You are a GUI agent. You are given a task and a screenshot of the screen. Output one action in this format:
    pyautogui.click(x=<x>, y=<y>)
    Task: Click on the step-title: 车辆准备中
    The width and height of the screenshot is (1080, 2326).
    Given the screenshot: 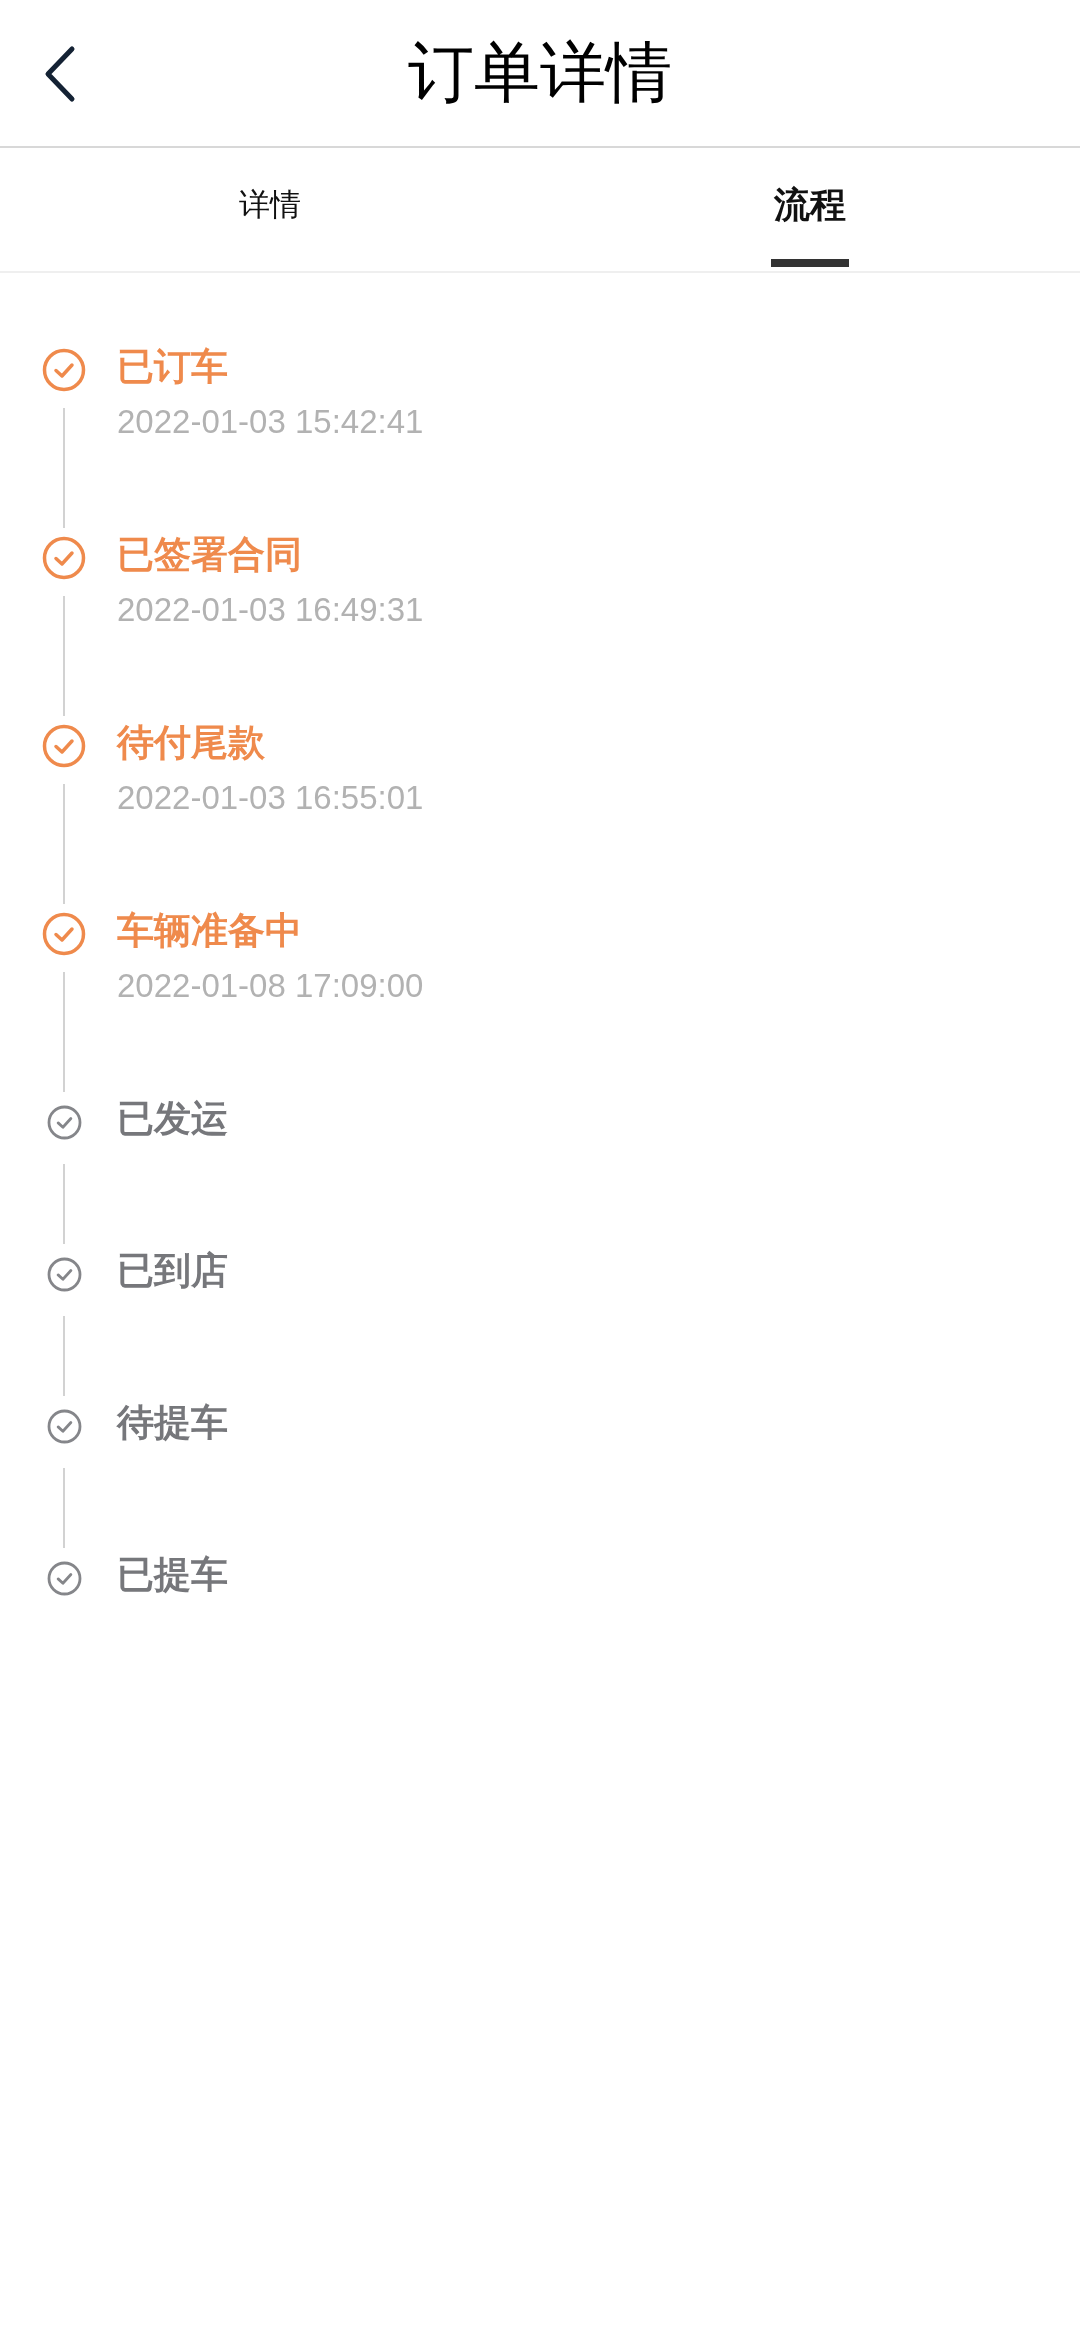 What is the action you would take?
    pyautogui.click(x=210, y=931)
    